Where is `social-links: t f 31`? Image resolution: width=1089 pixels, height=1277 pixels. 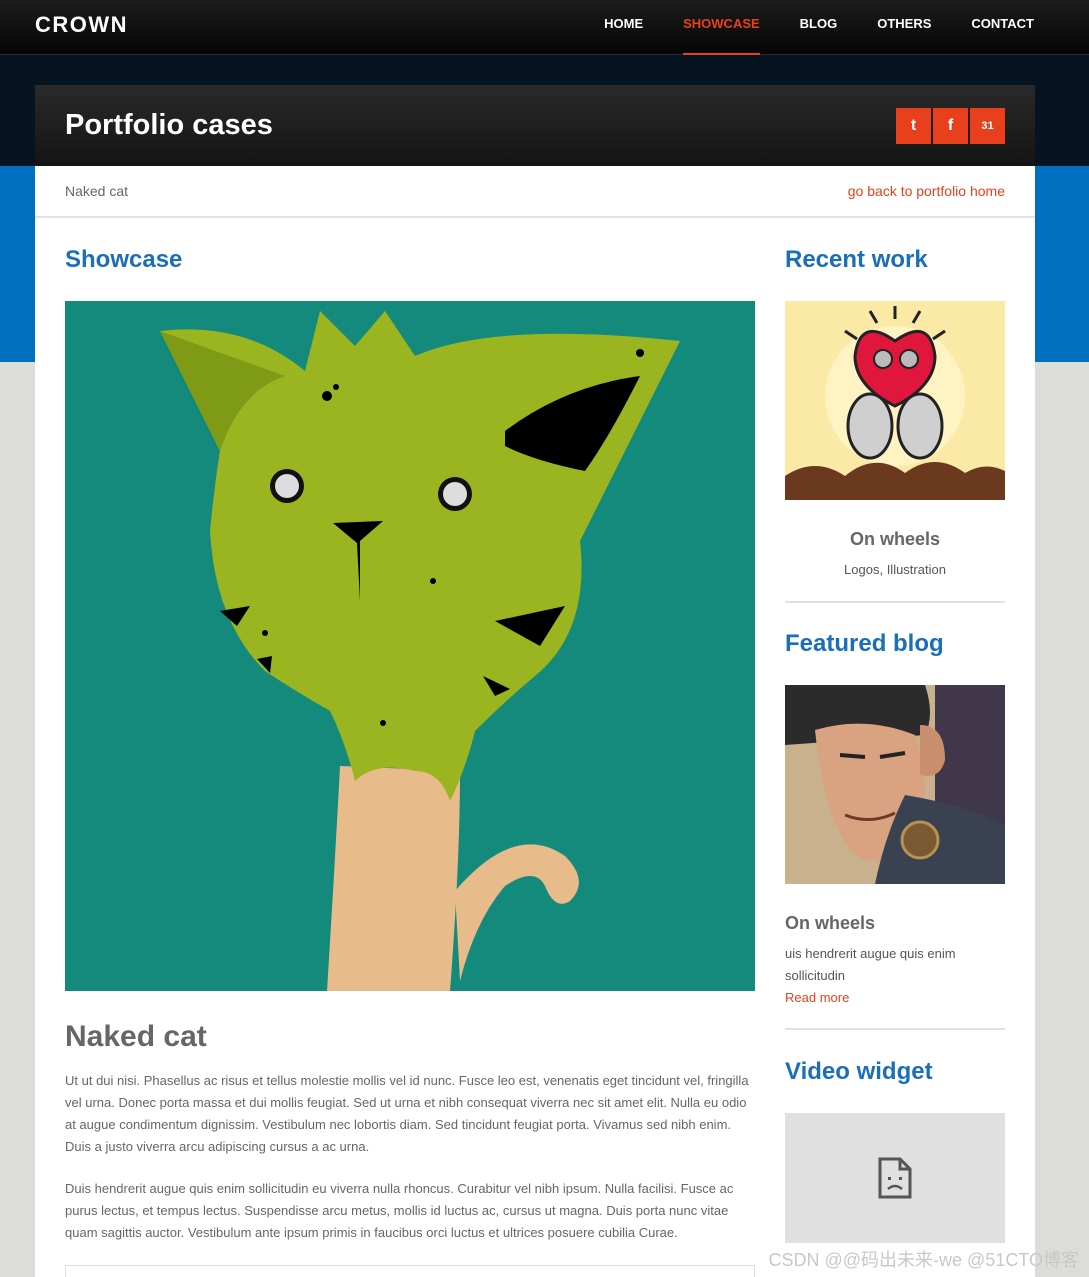 social-links: t f 31 is located at coordinates (950, 126).